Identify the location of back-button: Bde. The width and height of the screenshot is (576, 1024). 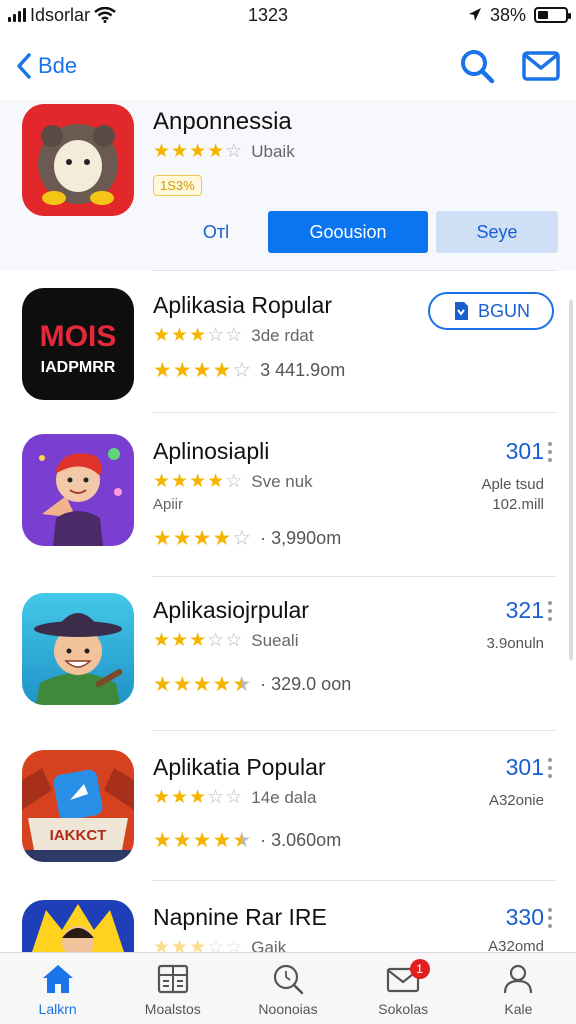
(46, 66).